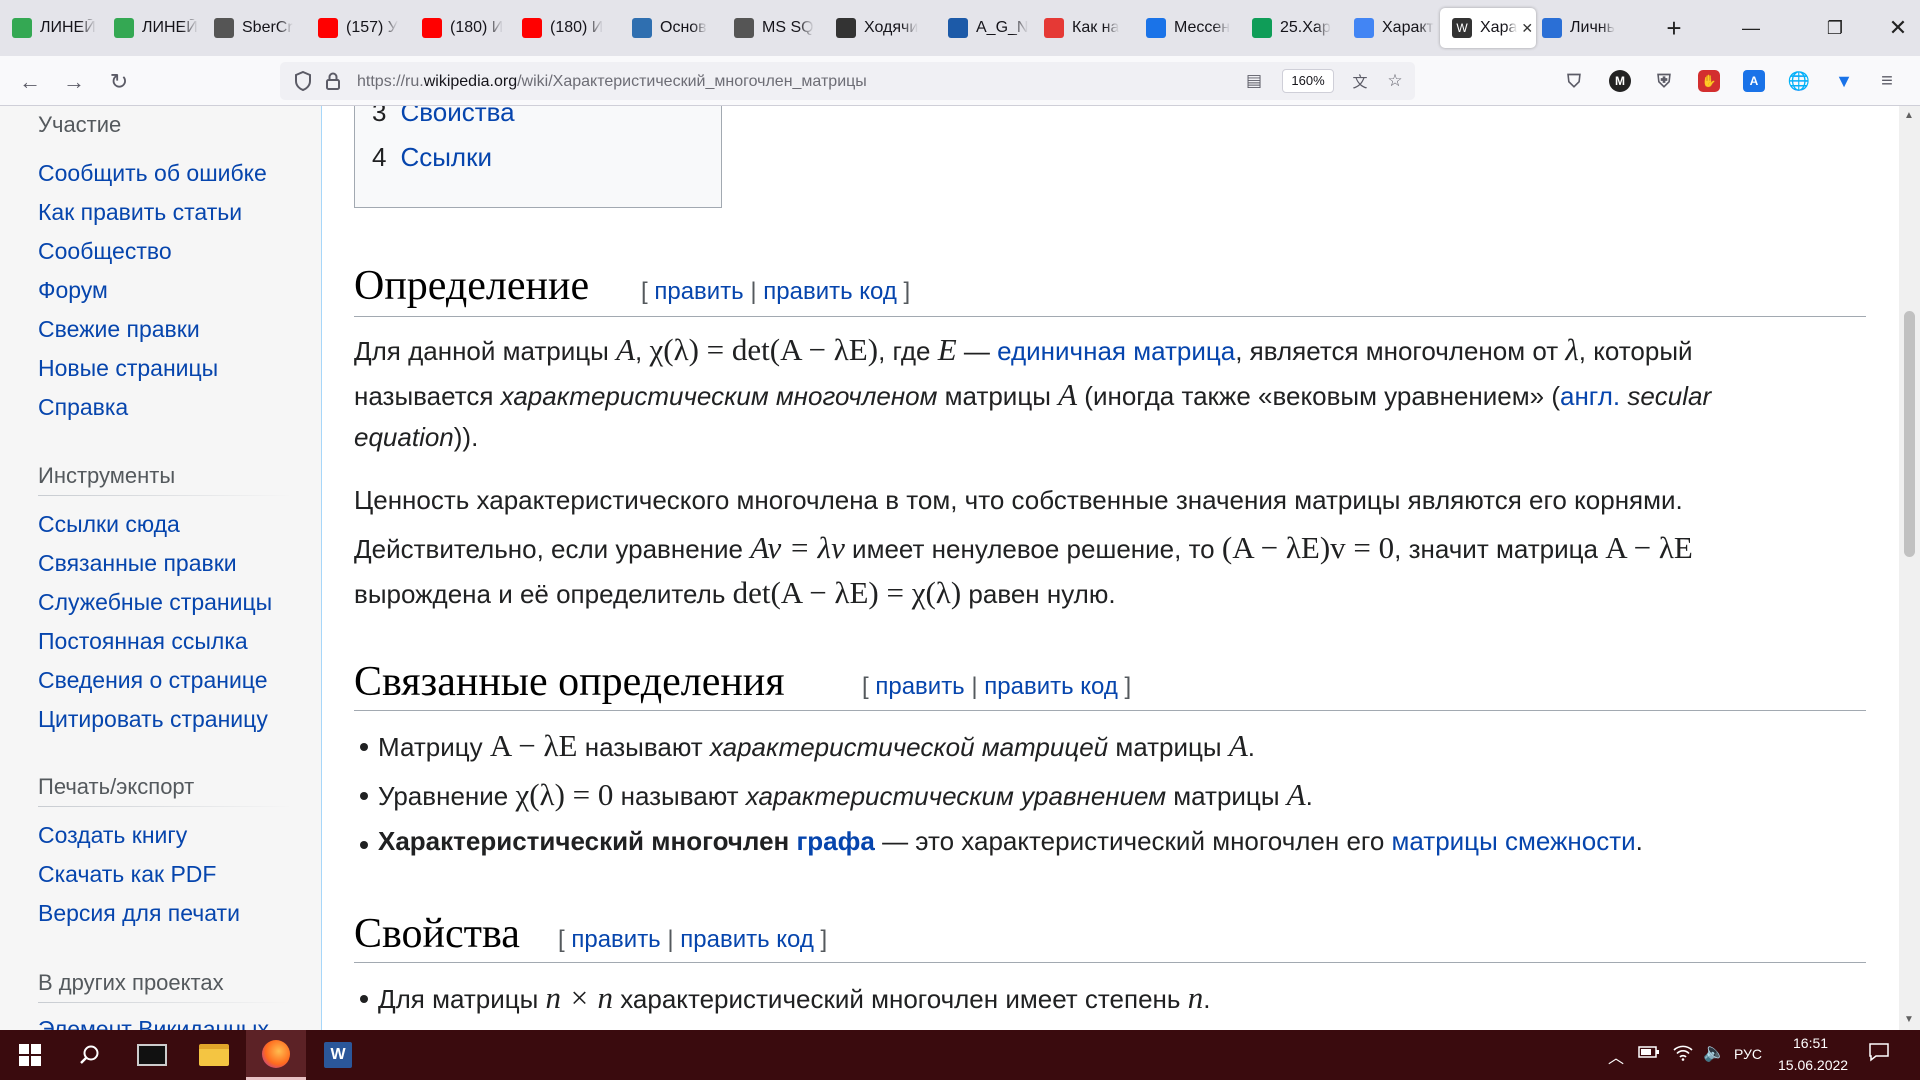  Describe the element at coordinates (1254, 81) in the screenshot. I see `reader-view-icon: ▤` at that location.